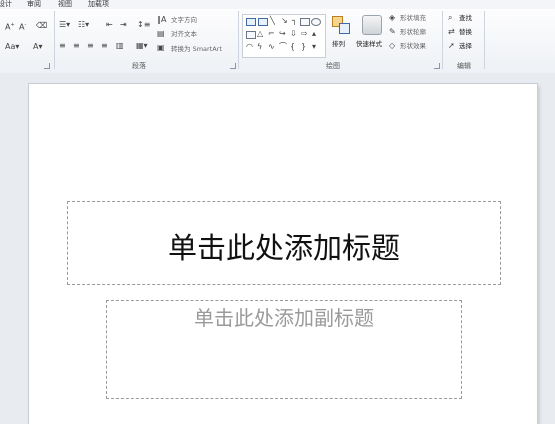 Image resolution: width=555 pixels, height=424 pixels. What do you see at coordinates (314, 46) in the screenshot?
I see `gallery-more-icon: ▾` at bounding box center [314, 46].